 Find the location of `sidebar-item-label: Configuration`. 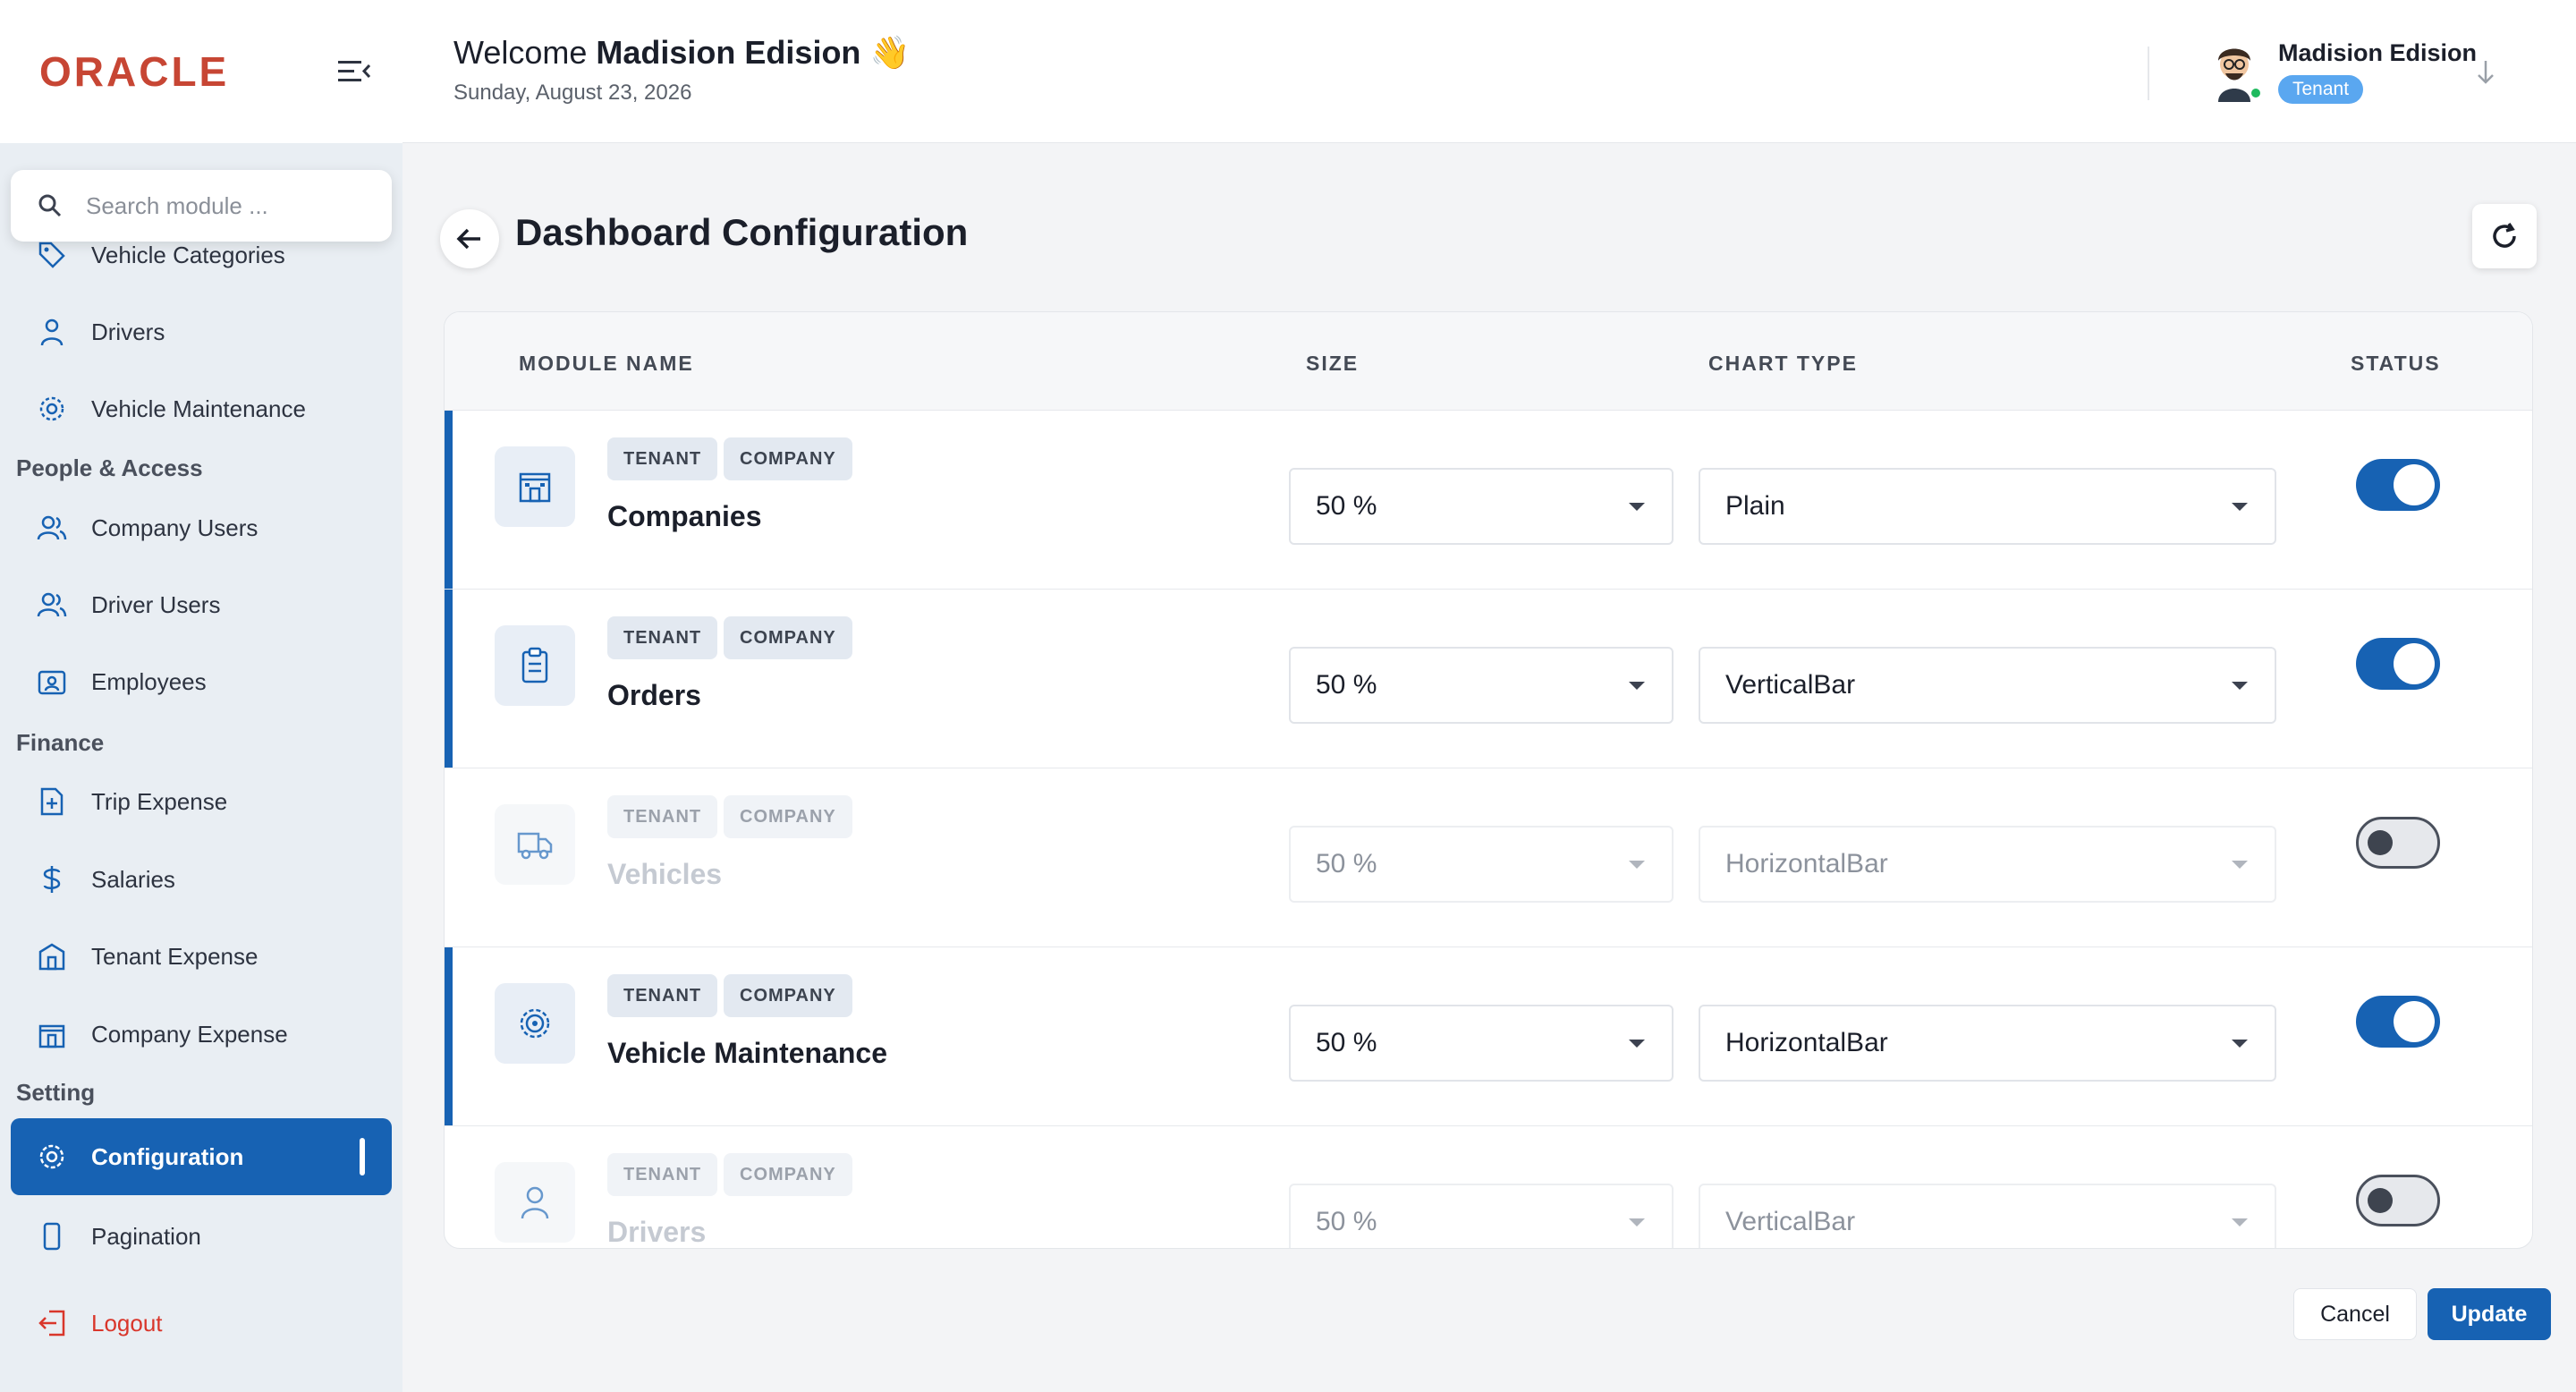

sidebar-item-label: Configuration is located at coordinates (167, 1156).